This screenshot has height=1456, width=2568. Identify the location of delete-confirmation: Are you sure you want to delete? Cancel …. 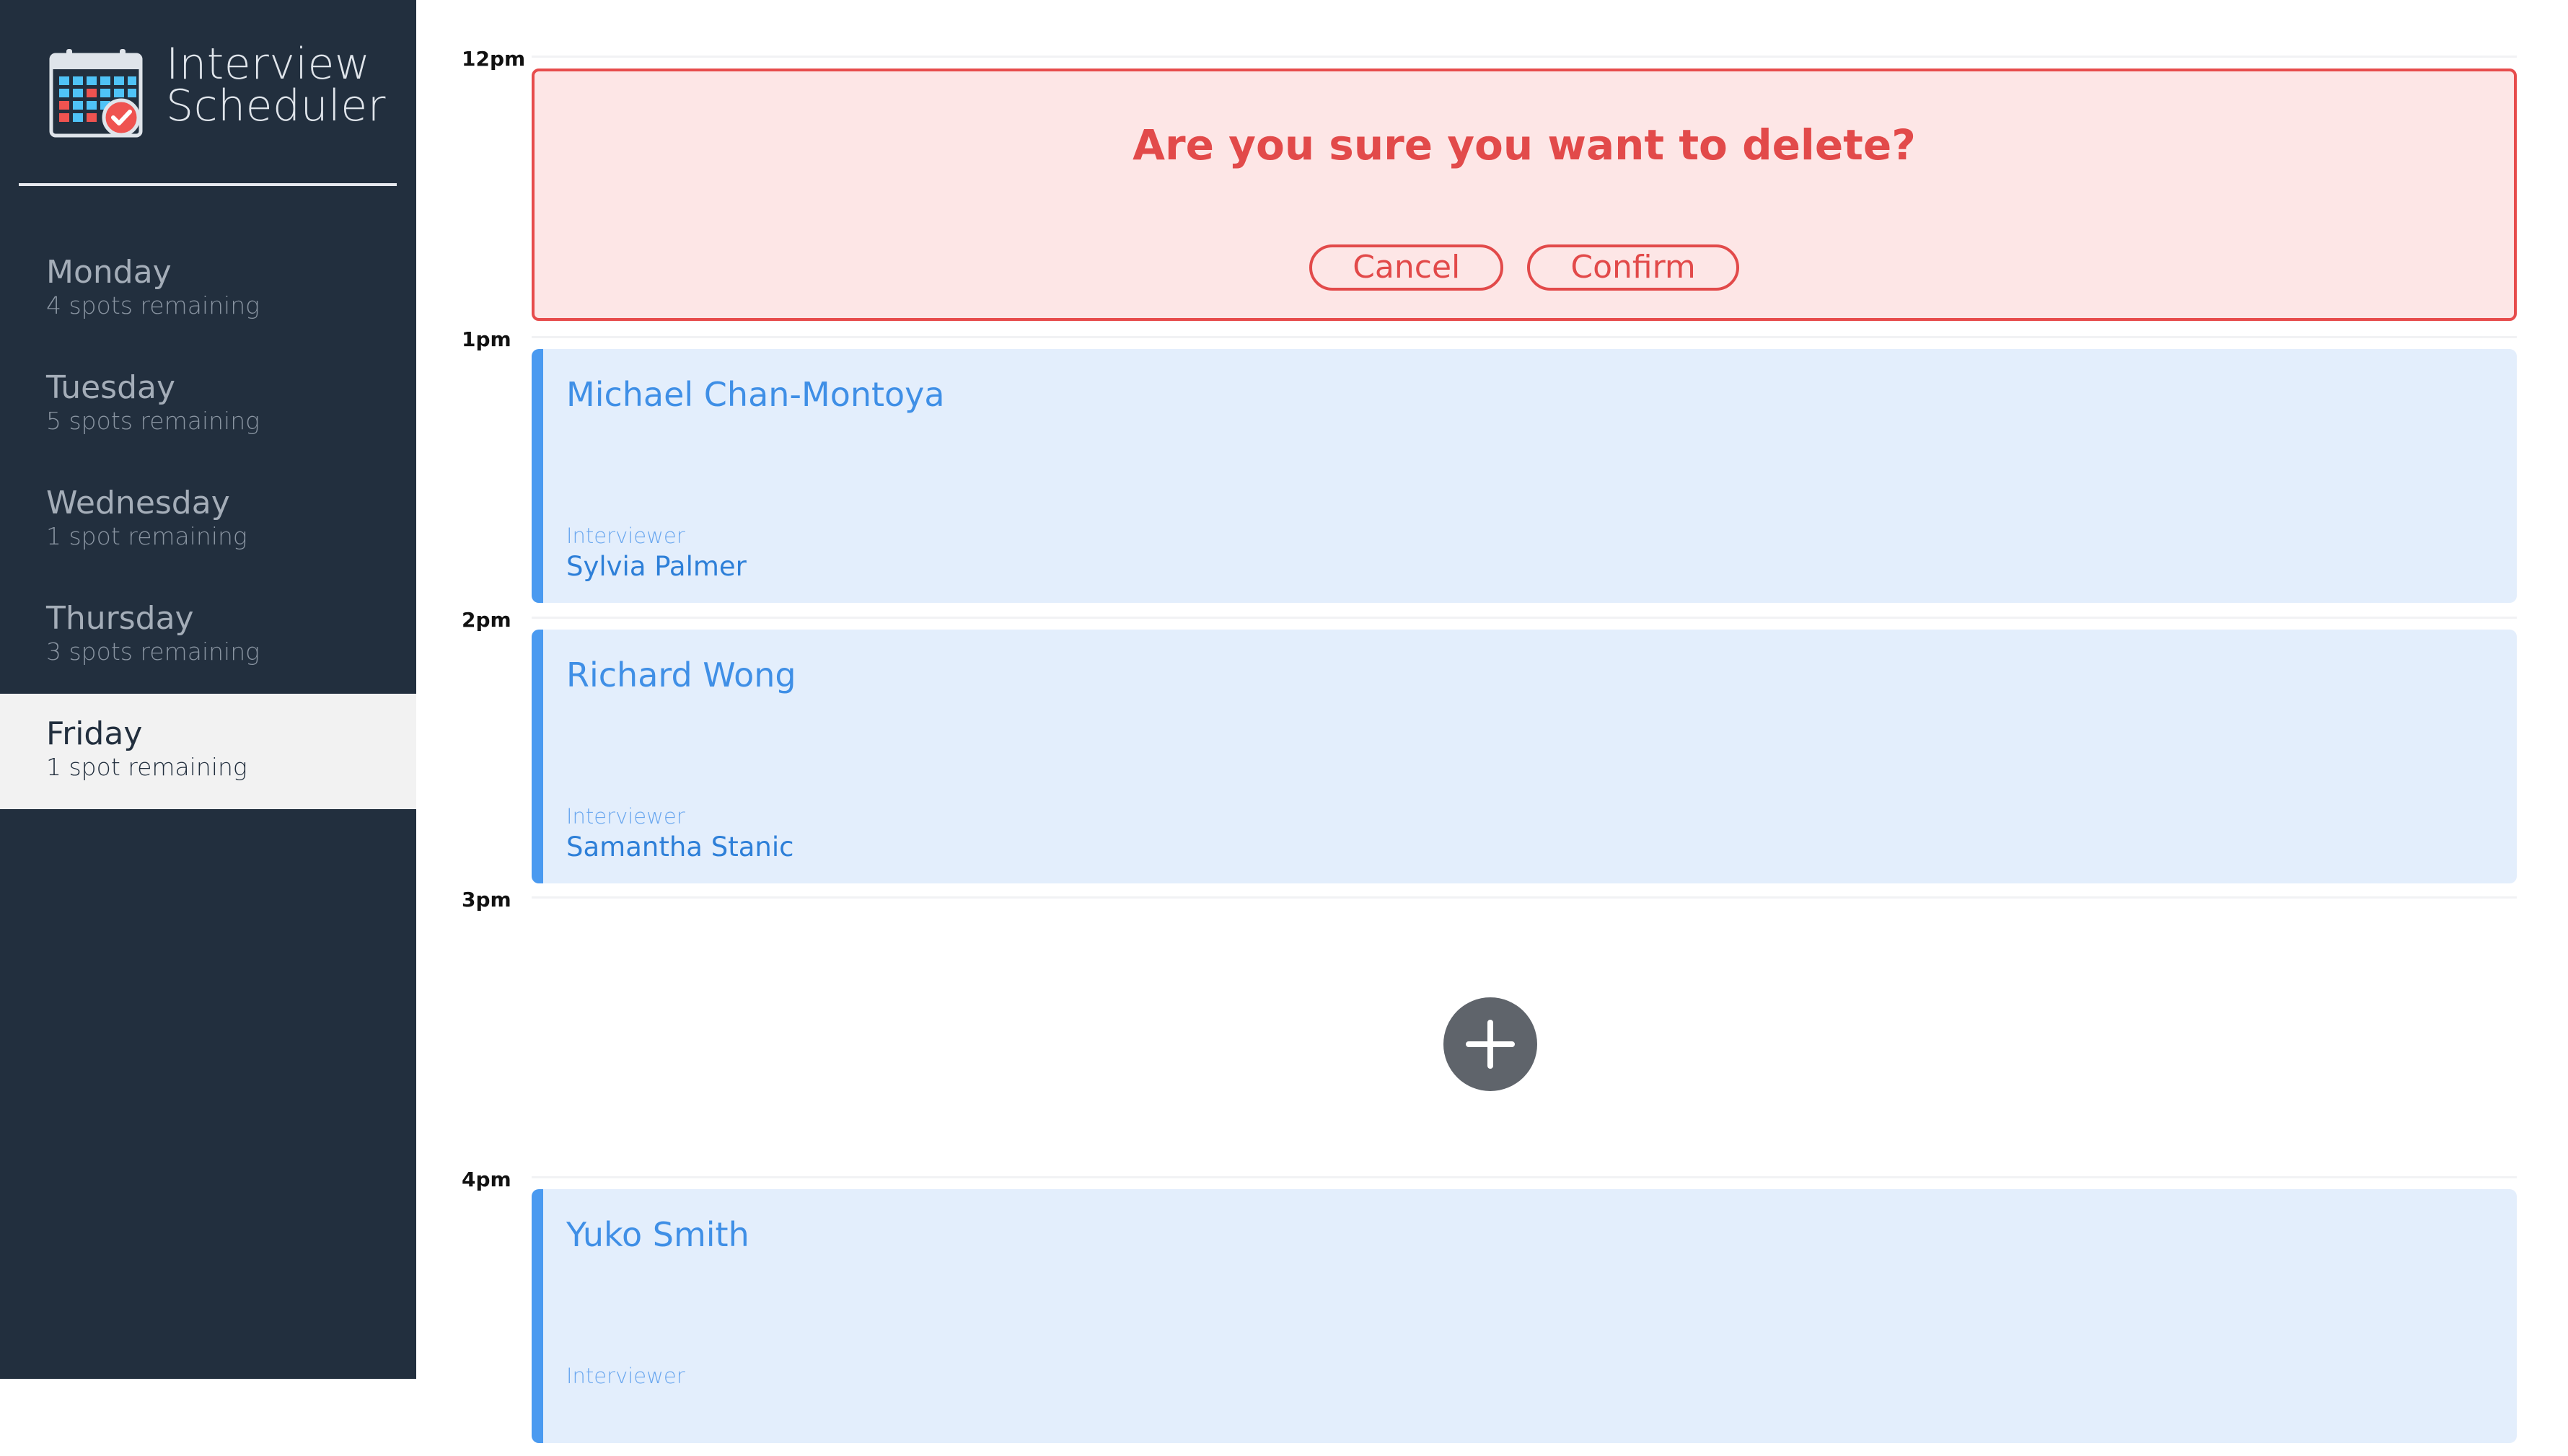
(1525, 195).